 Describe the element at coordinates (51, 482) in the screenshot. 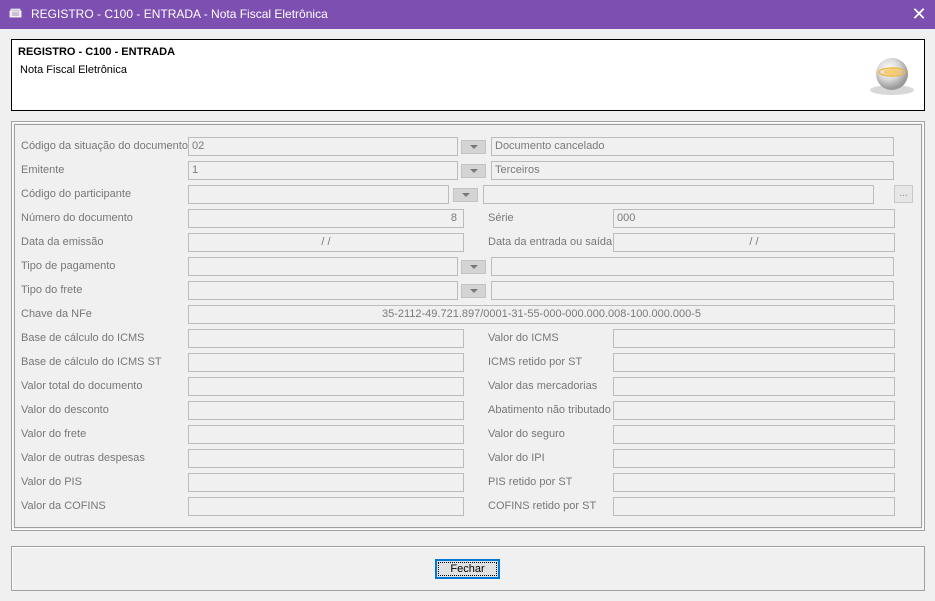

I see `amount-label-left: Valor do PIS` at that location.